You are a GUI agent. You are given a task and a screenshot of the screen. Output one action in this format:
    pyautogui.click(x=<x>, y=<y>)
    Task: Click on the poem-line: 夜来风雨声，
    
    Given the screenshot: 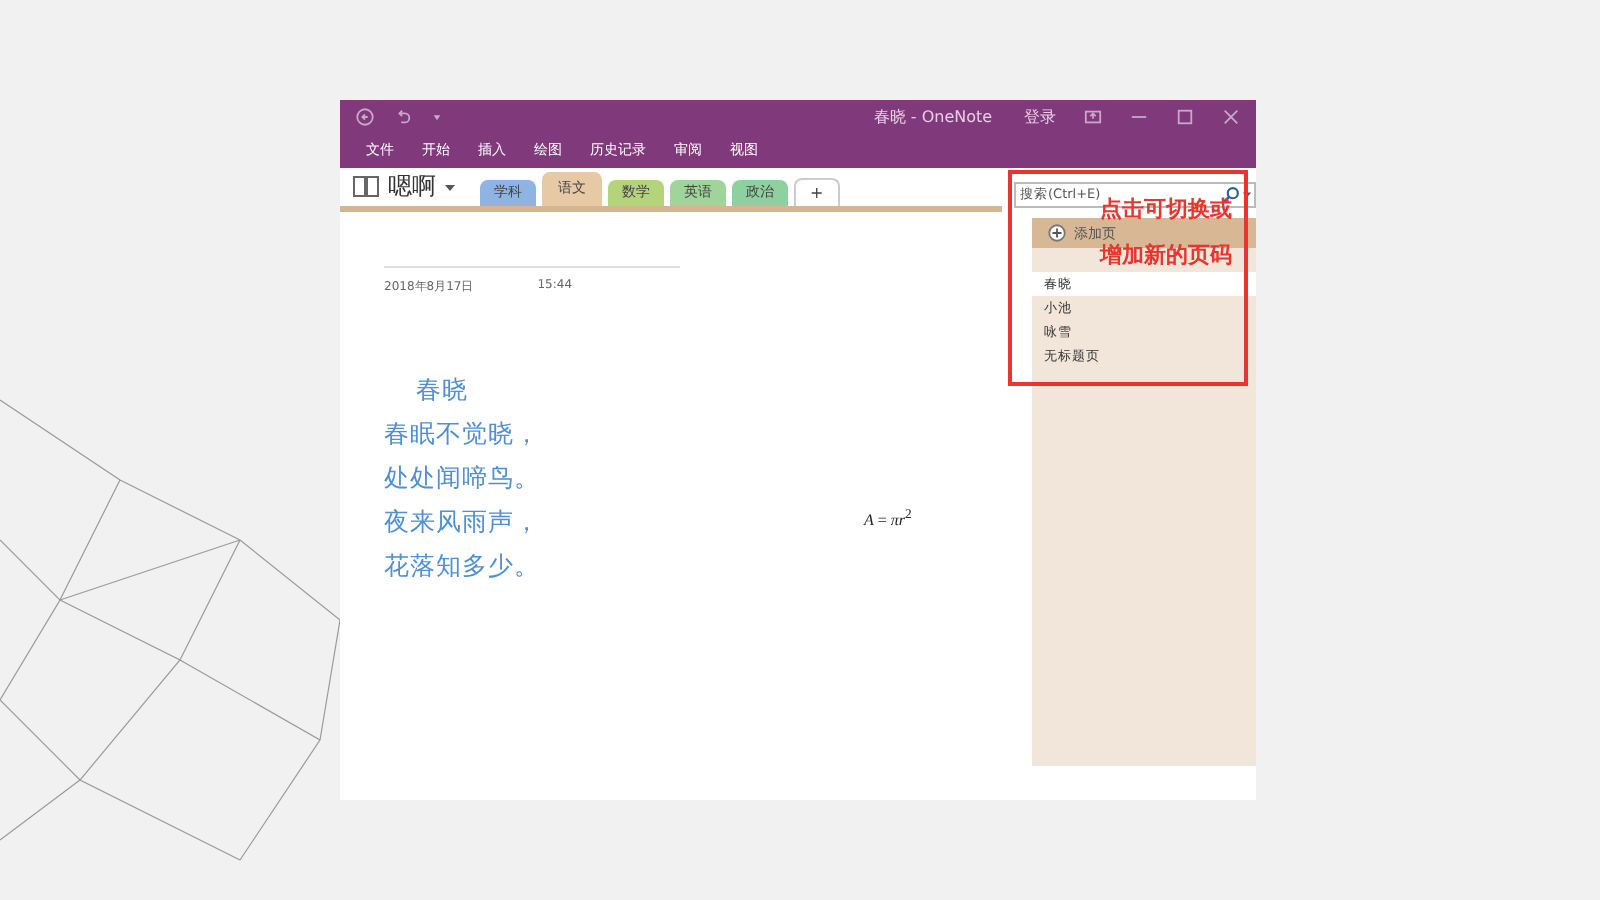 What is the action you would take?
    pyautogui.click(x=463, y=522)
    